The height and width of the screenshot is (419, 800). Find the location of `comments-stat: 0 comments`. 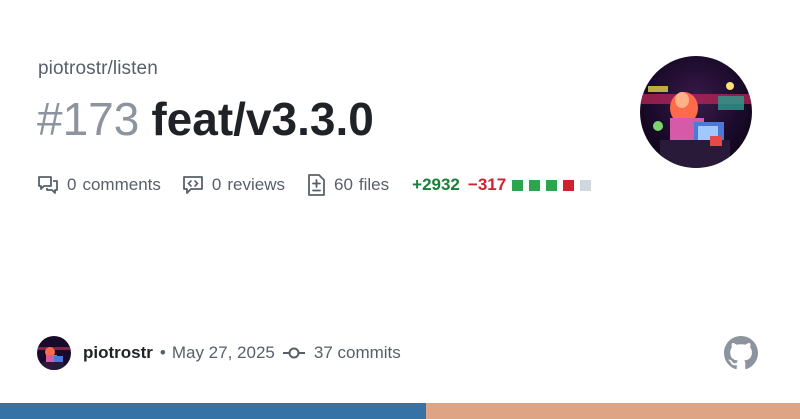

comments-stat: 0 comments is located at coordinates (99, 185).